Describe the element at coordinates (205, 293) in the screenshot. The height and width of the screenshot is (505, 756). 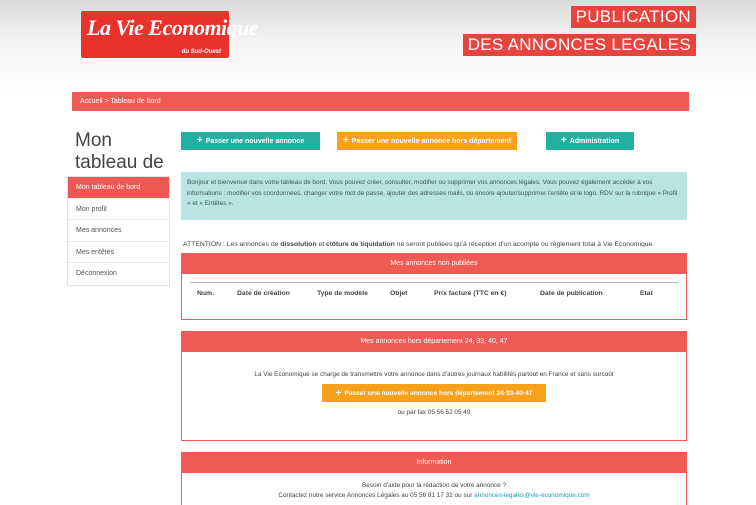
I see `column-header-num: Num.` at that location.